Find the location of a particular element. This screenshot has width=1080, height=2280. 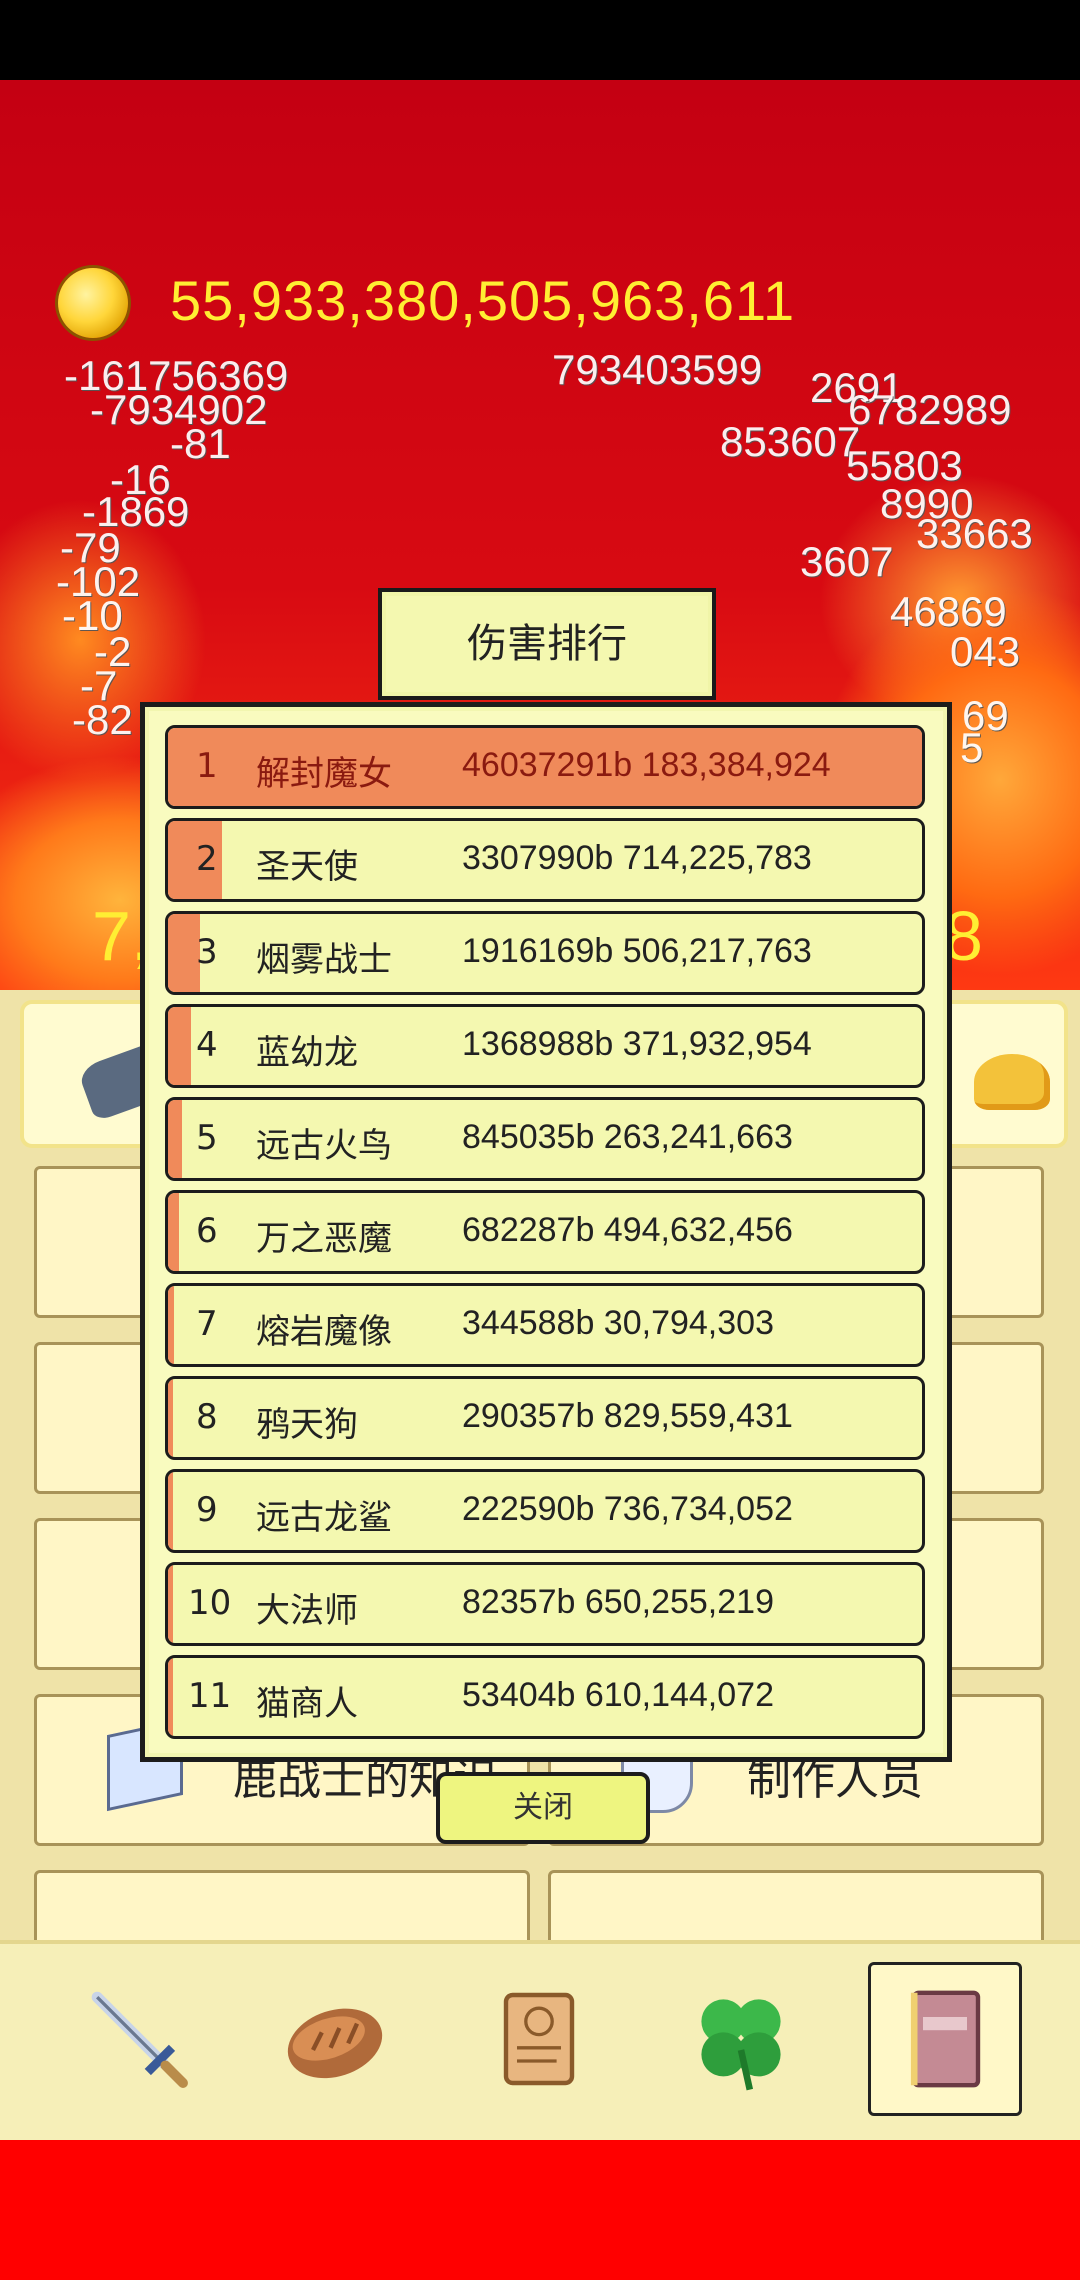

rank-number: 11 is located at coordinates (210, 1696).